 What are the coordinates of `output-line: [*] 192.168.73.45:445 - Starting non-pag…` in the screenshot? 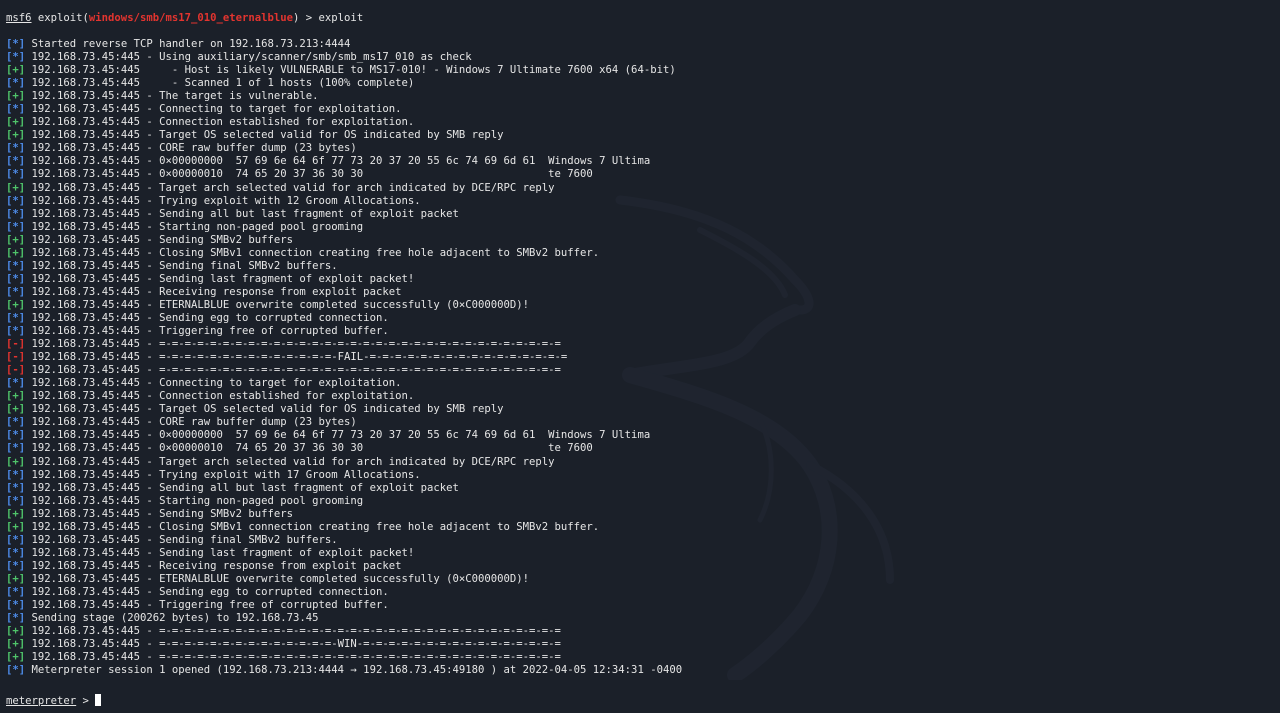 It's located at (643, 227).